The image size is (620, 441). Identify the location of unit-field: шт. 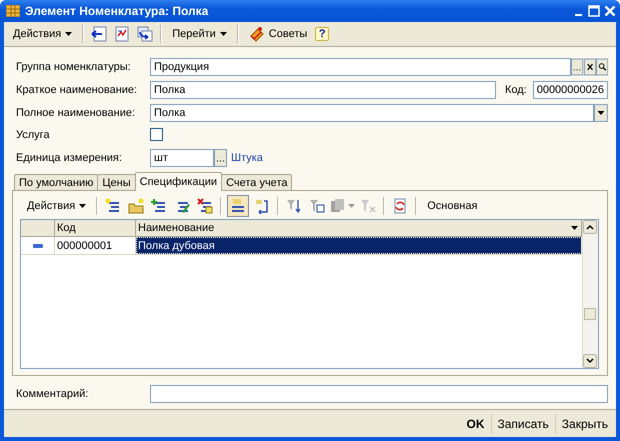
(182, 157).